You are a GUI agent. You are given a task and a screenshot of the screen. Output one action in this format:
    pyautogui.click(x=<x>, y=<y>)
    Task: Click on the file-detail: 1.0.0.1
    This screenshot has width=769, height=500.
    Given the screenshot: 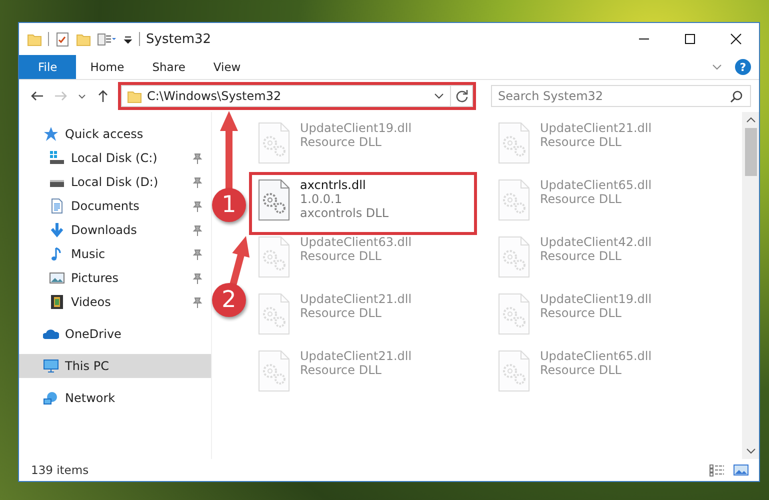 What is the action you would take?
    pyautogui.click(x=321, y=199)
    